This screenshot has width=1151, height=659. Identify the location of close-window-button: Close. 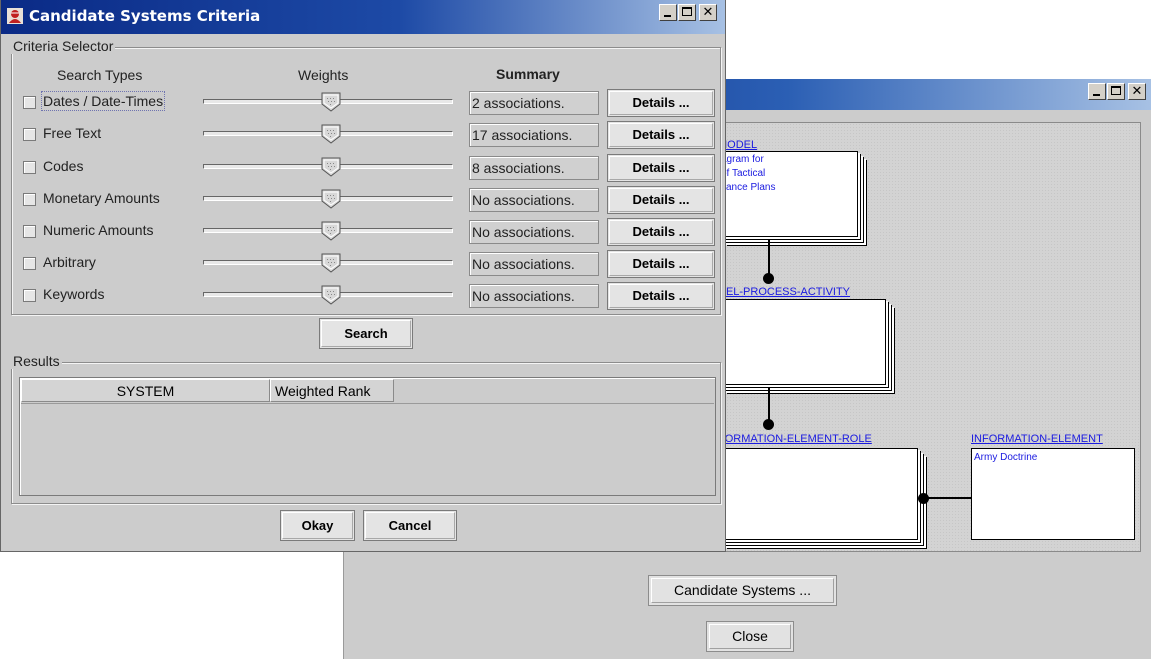
(750, 636).